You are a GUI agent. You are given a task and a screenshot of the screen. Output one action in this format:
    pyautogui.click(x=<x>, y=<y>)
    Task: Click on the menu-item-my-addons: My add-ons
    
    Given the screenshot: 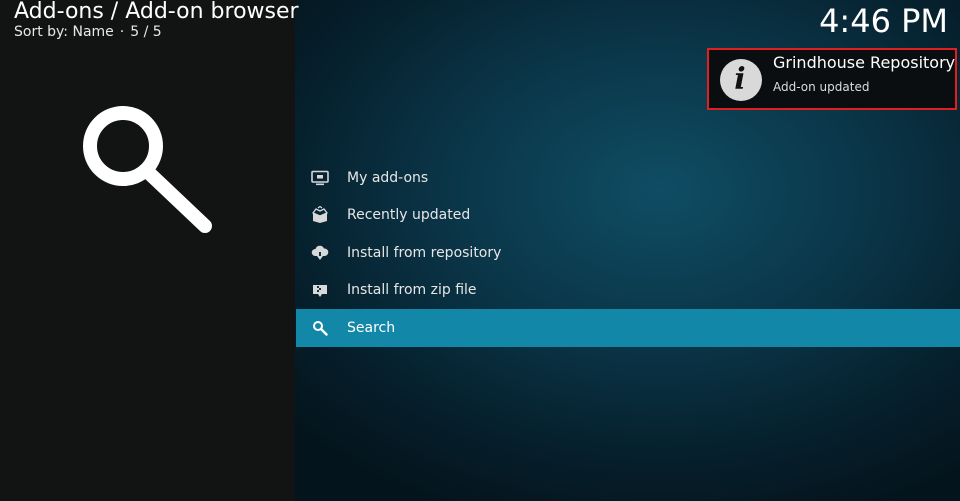 What is the action you would take?
    pyautogui.click(x=628, y=178)
    